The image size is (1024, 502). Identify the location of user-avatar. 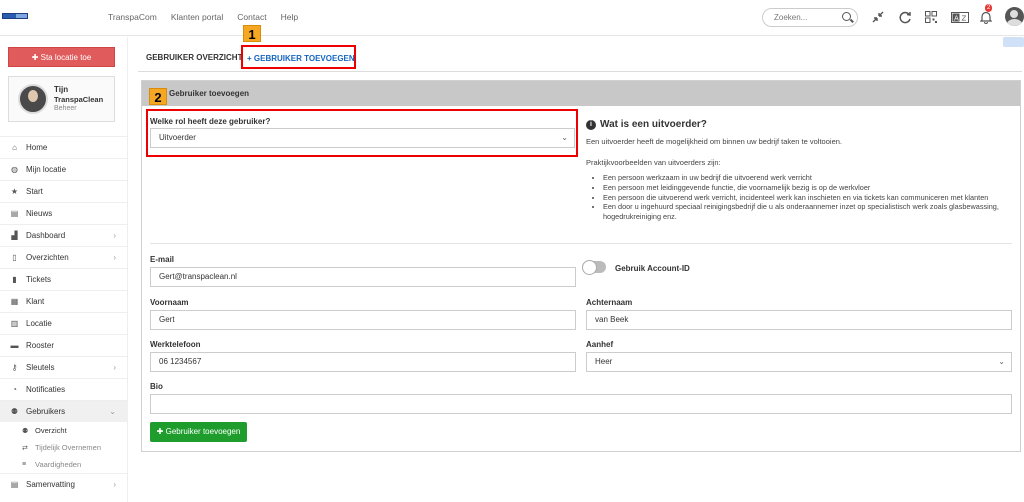
(1014, 16).